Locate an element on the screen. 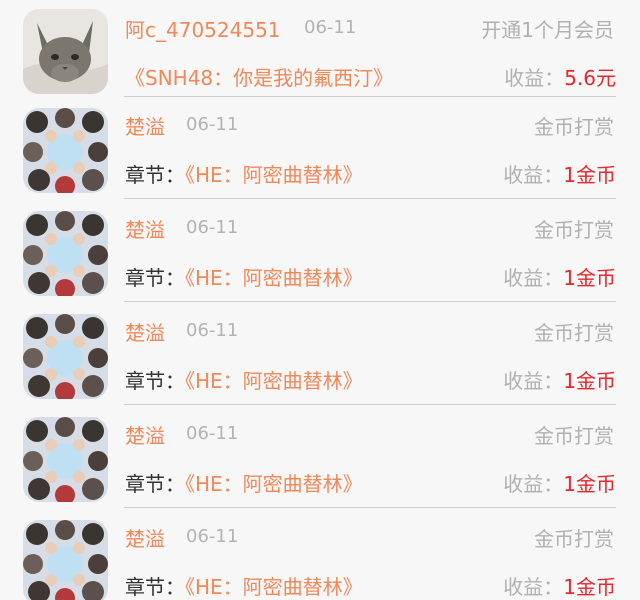 This screenshot has height=600, width=640. book-title: 《SNH48：你是我的氟西汀》 is located at coordinates (259, 78).